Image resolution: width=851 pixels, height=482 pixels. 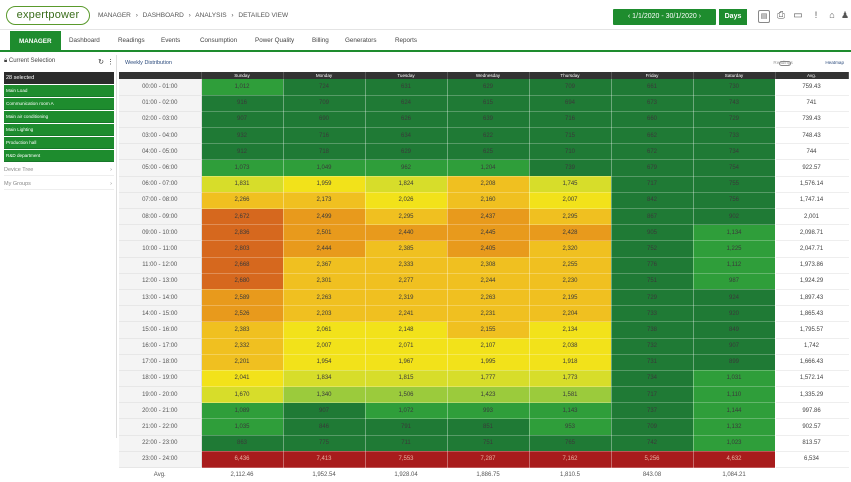 I want to click on heatmap-cell: 1,134, so click(x=734, y=233).